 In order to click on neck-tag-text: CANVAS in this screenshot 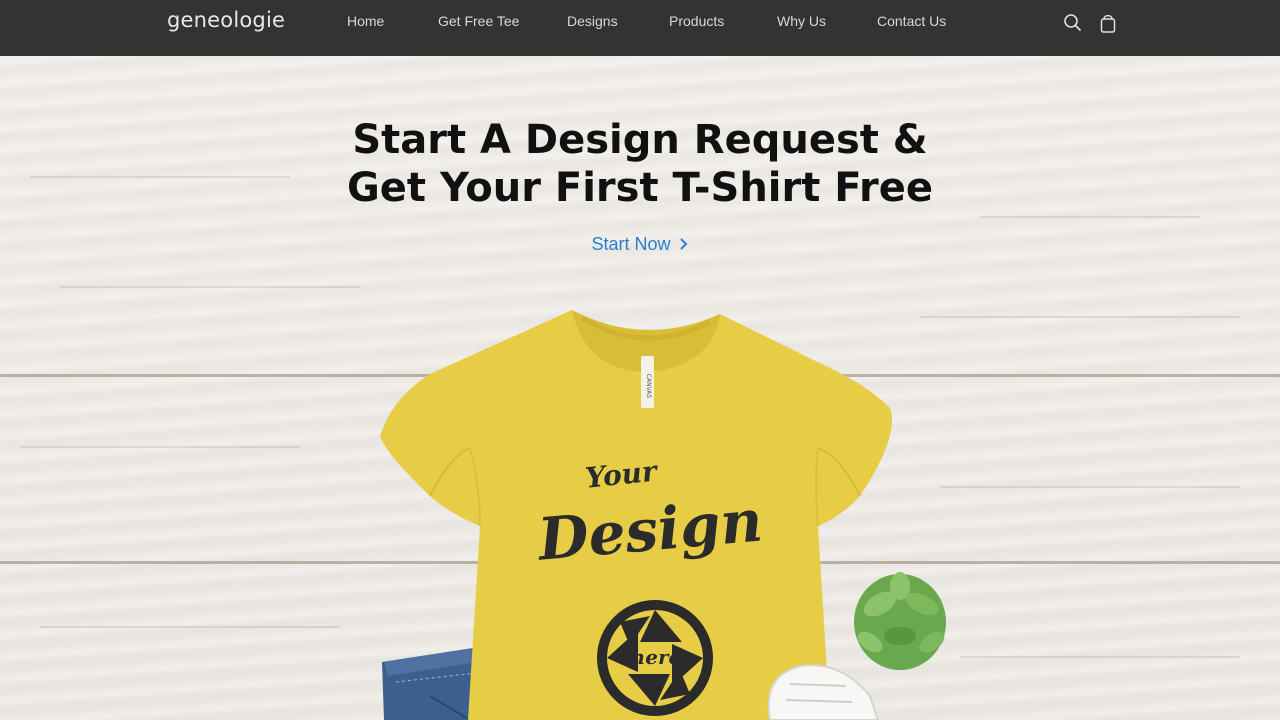, I will do `click(648, 386)`.